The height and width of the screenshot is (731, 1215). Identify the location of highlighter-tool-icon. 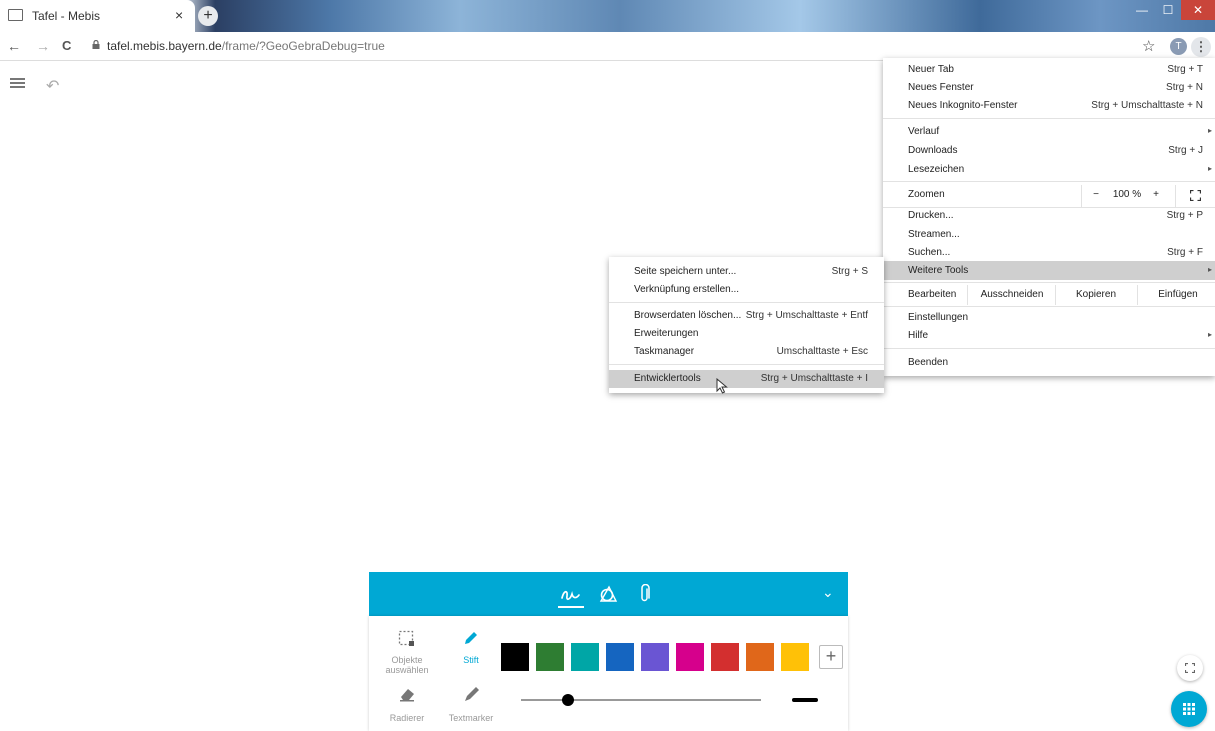
(472, 694).